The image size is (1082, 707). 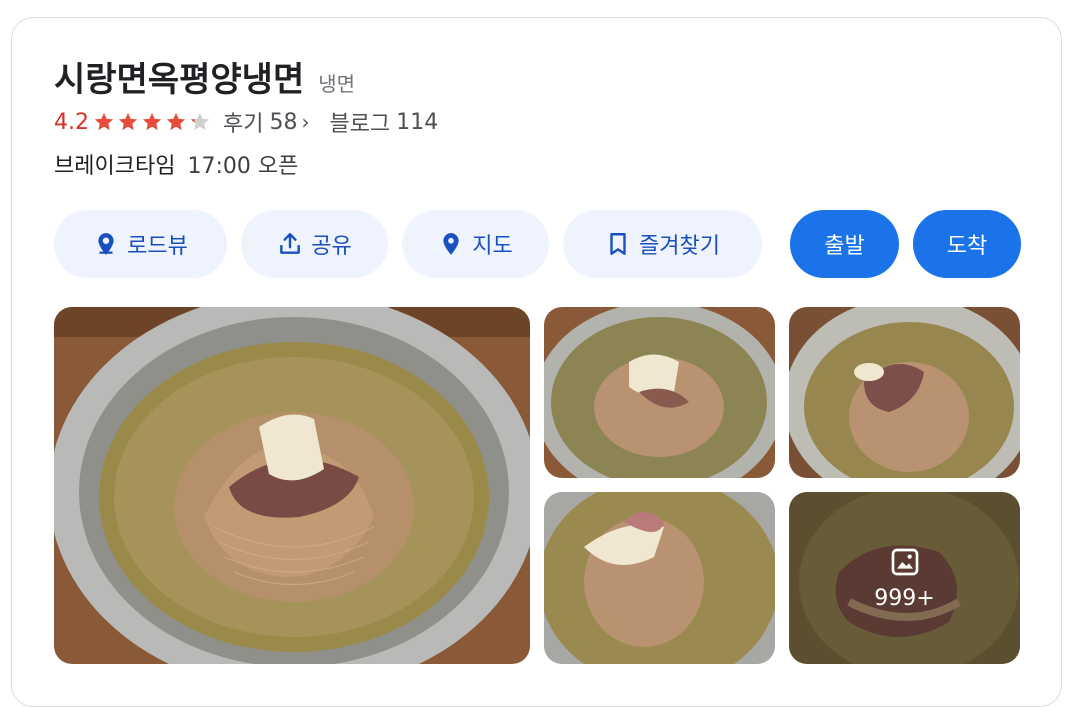 I want to click on roadview-button: 로드뷰, so click(x=140, y=244).